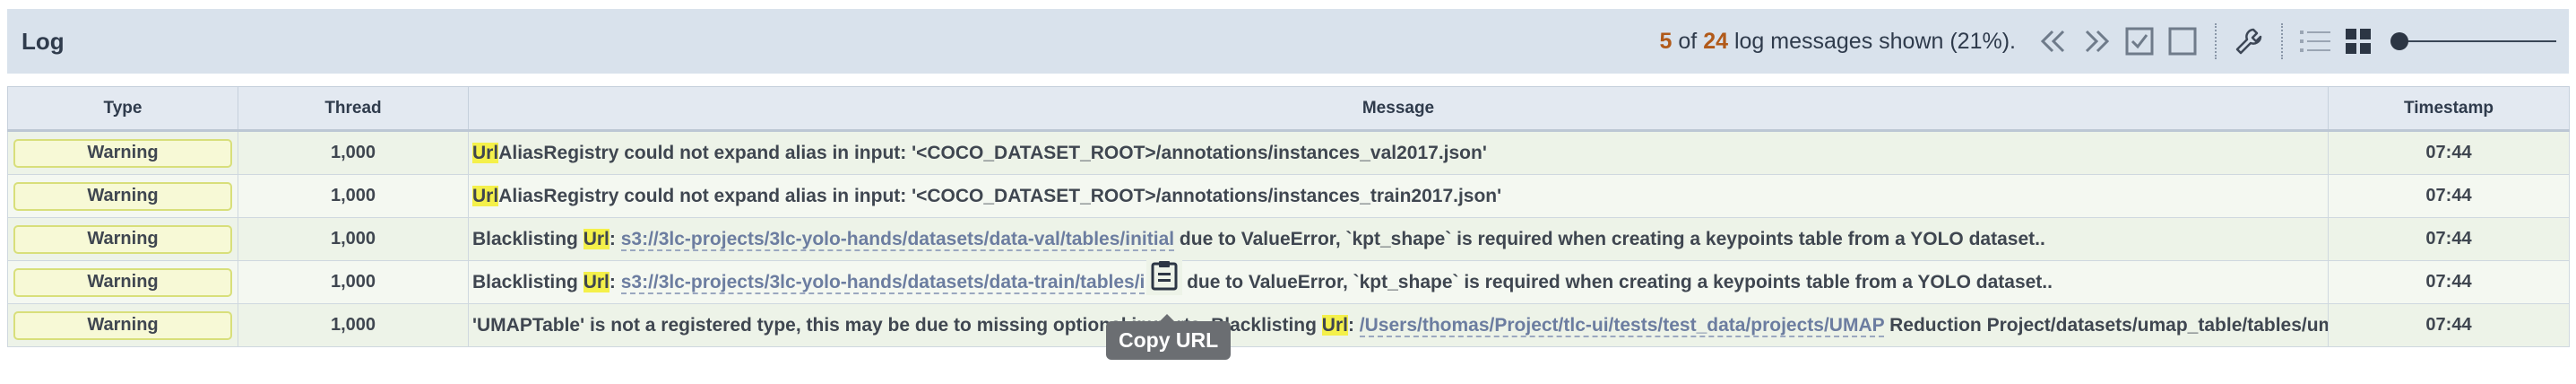  I want to click on table-header-row: Type Thread Message Timestamp, so click(1288, 109).